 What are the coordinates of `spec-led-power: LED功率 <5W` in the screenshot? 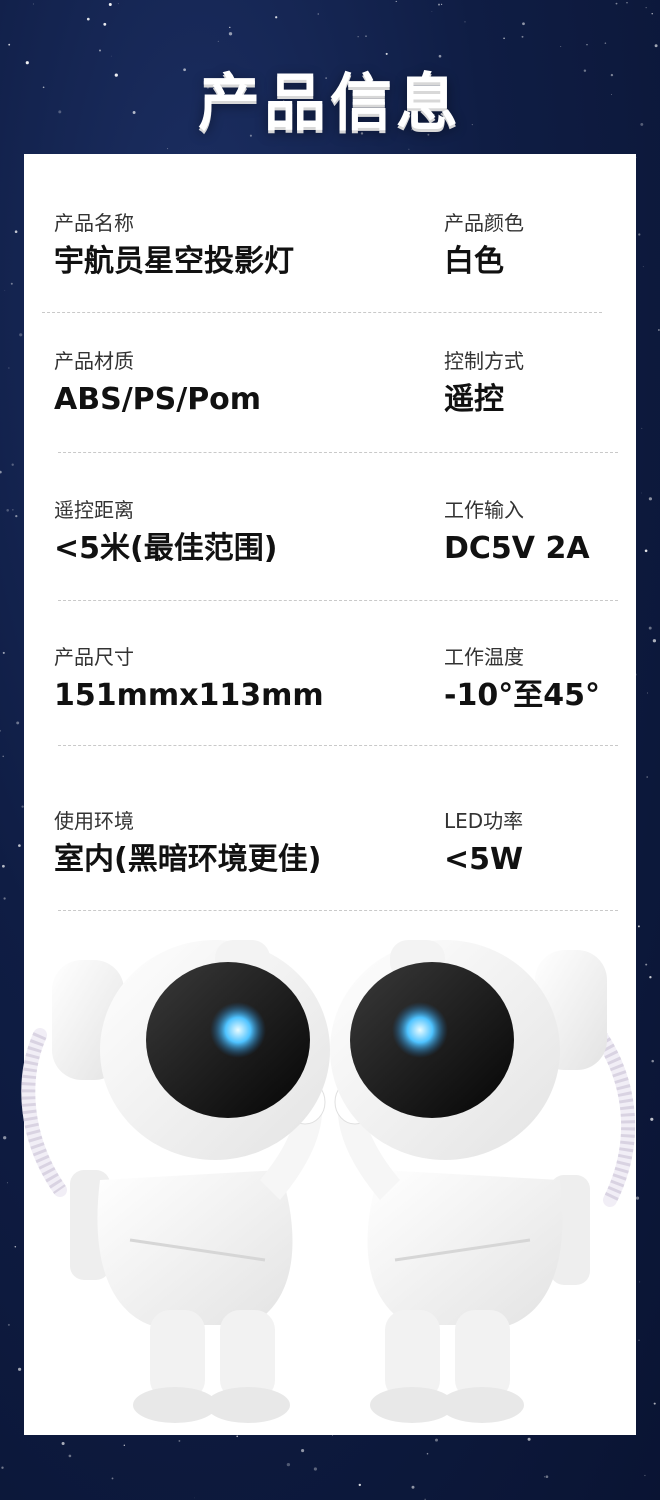 It's located at (483, 844).